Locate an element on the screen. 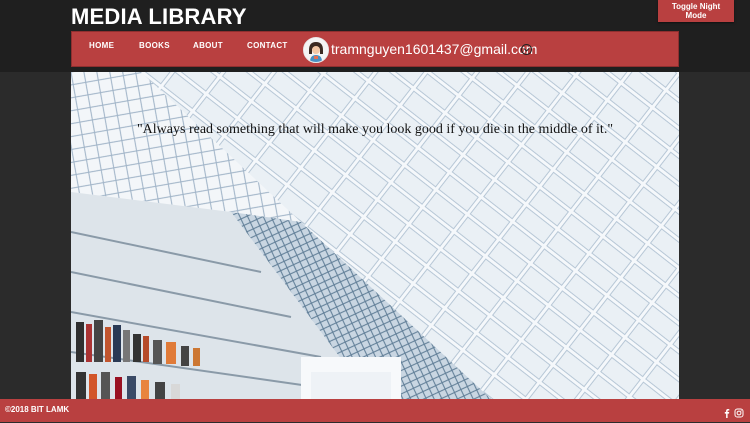  toggle-night-mode-button: Toggle Night Mode is located at coordinates (696, 11).